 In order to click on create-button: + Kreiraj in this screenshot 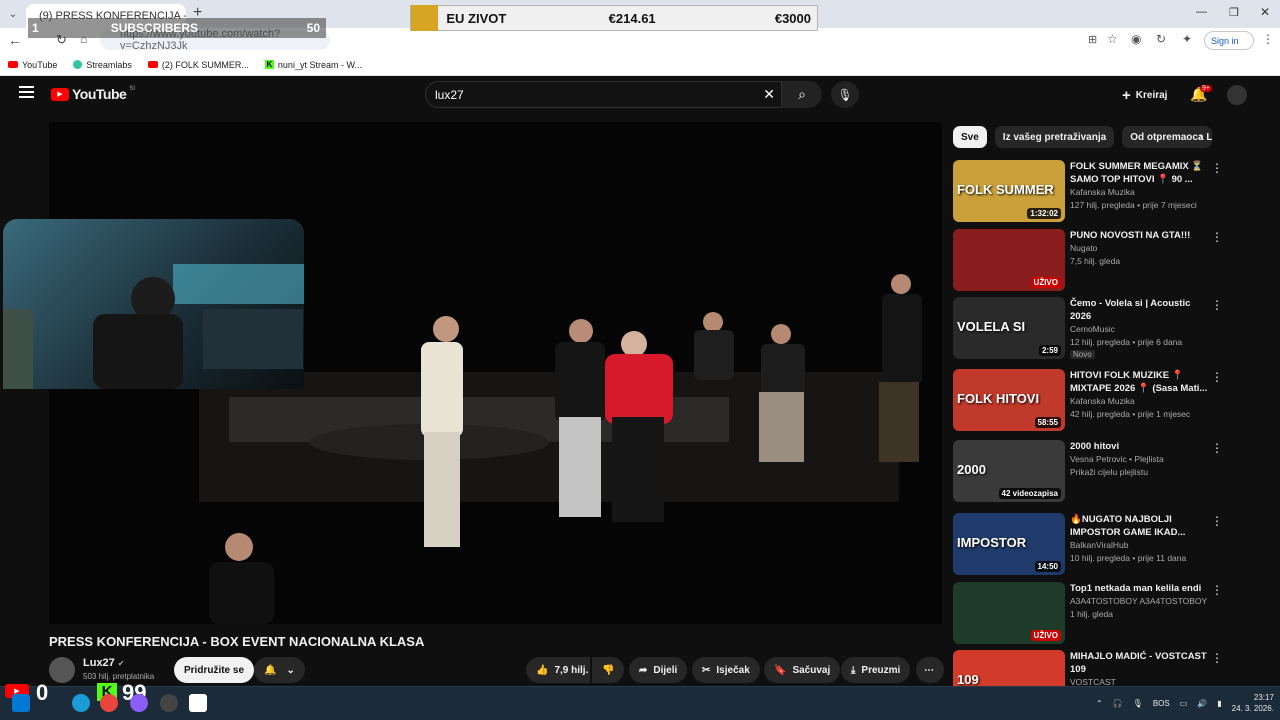, I will do `click(1144, 95)`.